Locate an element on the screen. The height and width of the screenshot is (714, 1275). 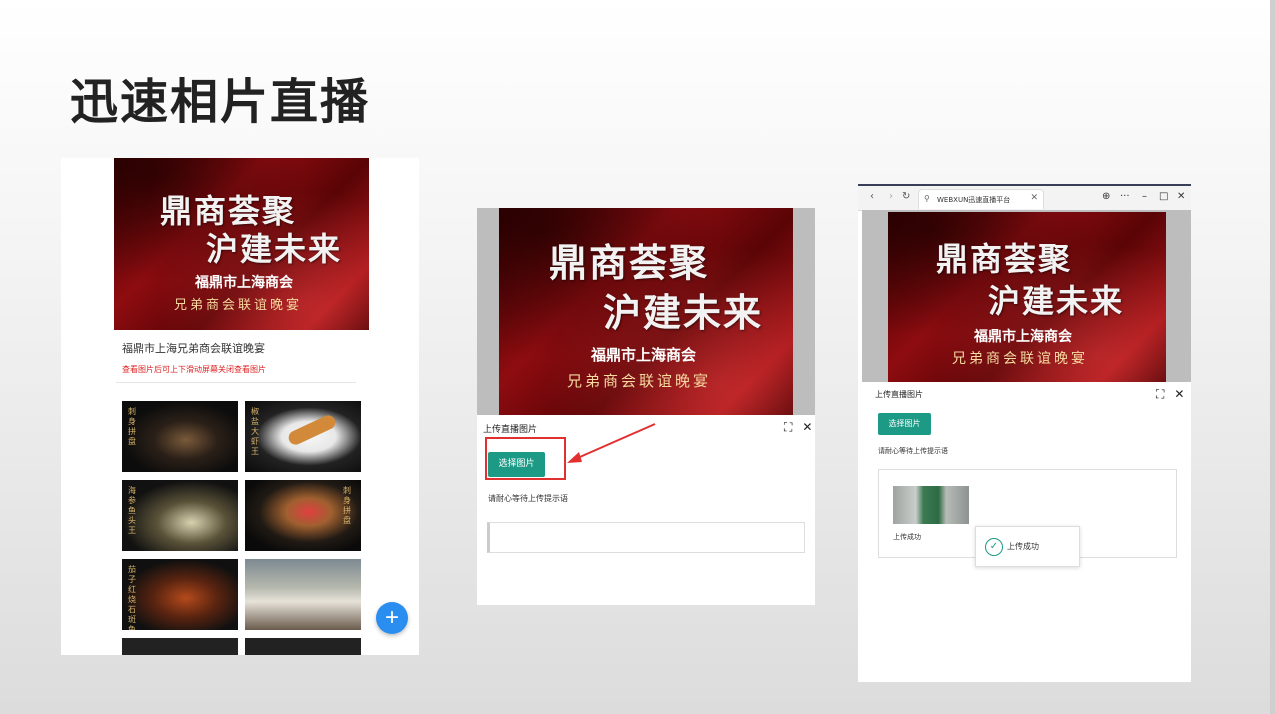
back-icon: ‹ is located at coordinates (872, 197).